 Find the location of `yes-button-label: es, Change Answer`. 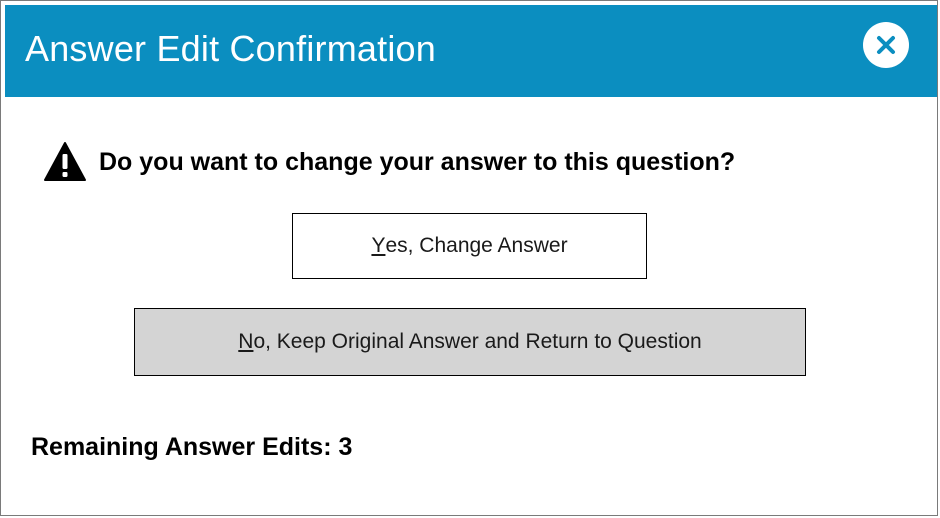

yes-button-label: es, Change Answer is located at coordinates (476, 245).